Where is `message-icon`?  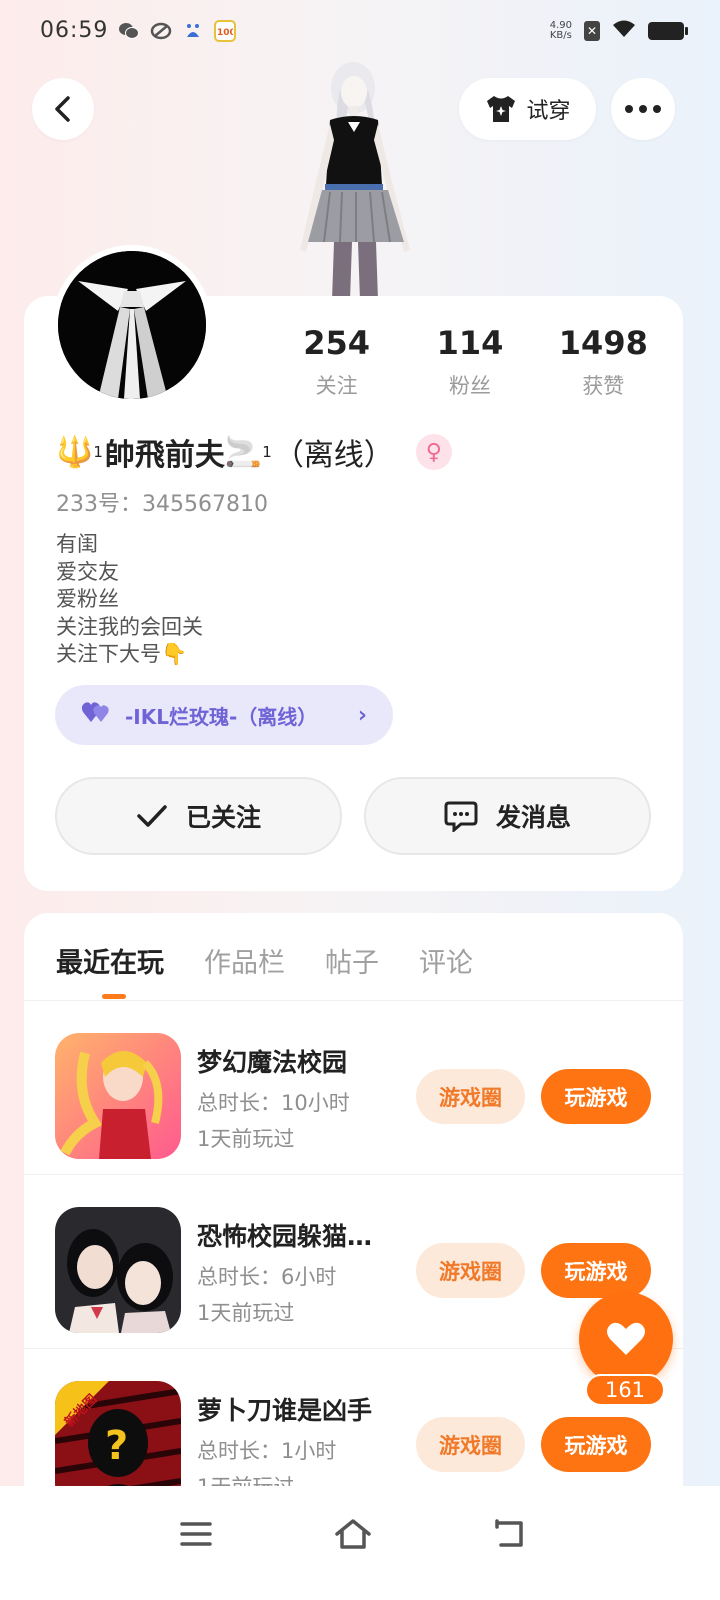 message-icon is located at coordinates (461, 816).